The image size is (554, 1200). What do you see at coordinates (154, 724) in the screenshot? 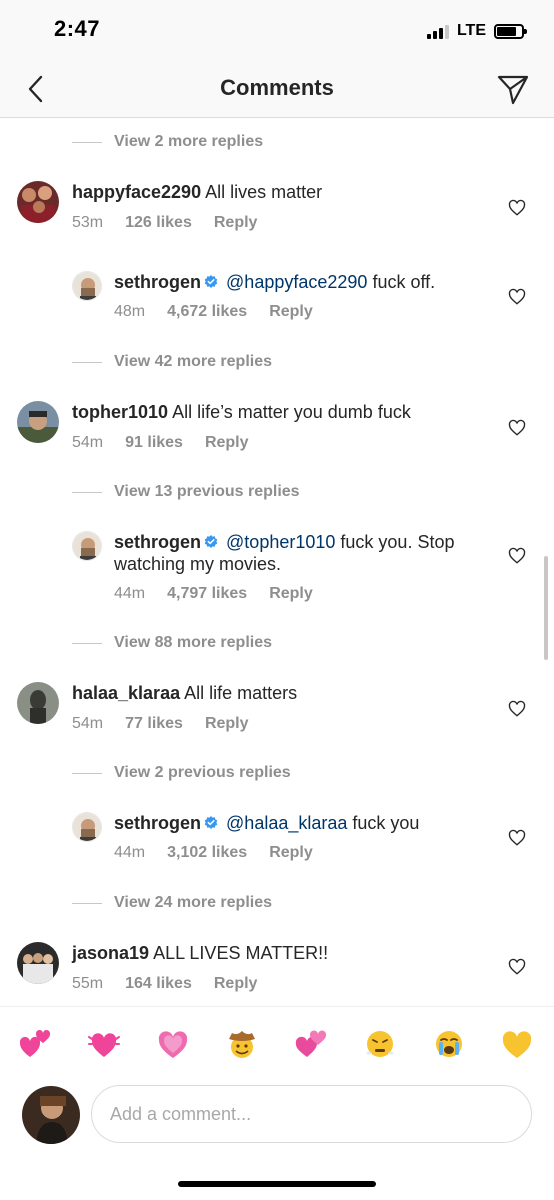
I see `comment-likes: 77 likes` at bounding box center [154, 724].